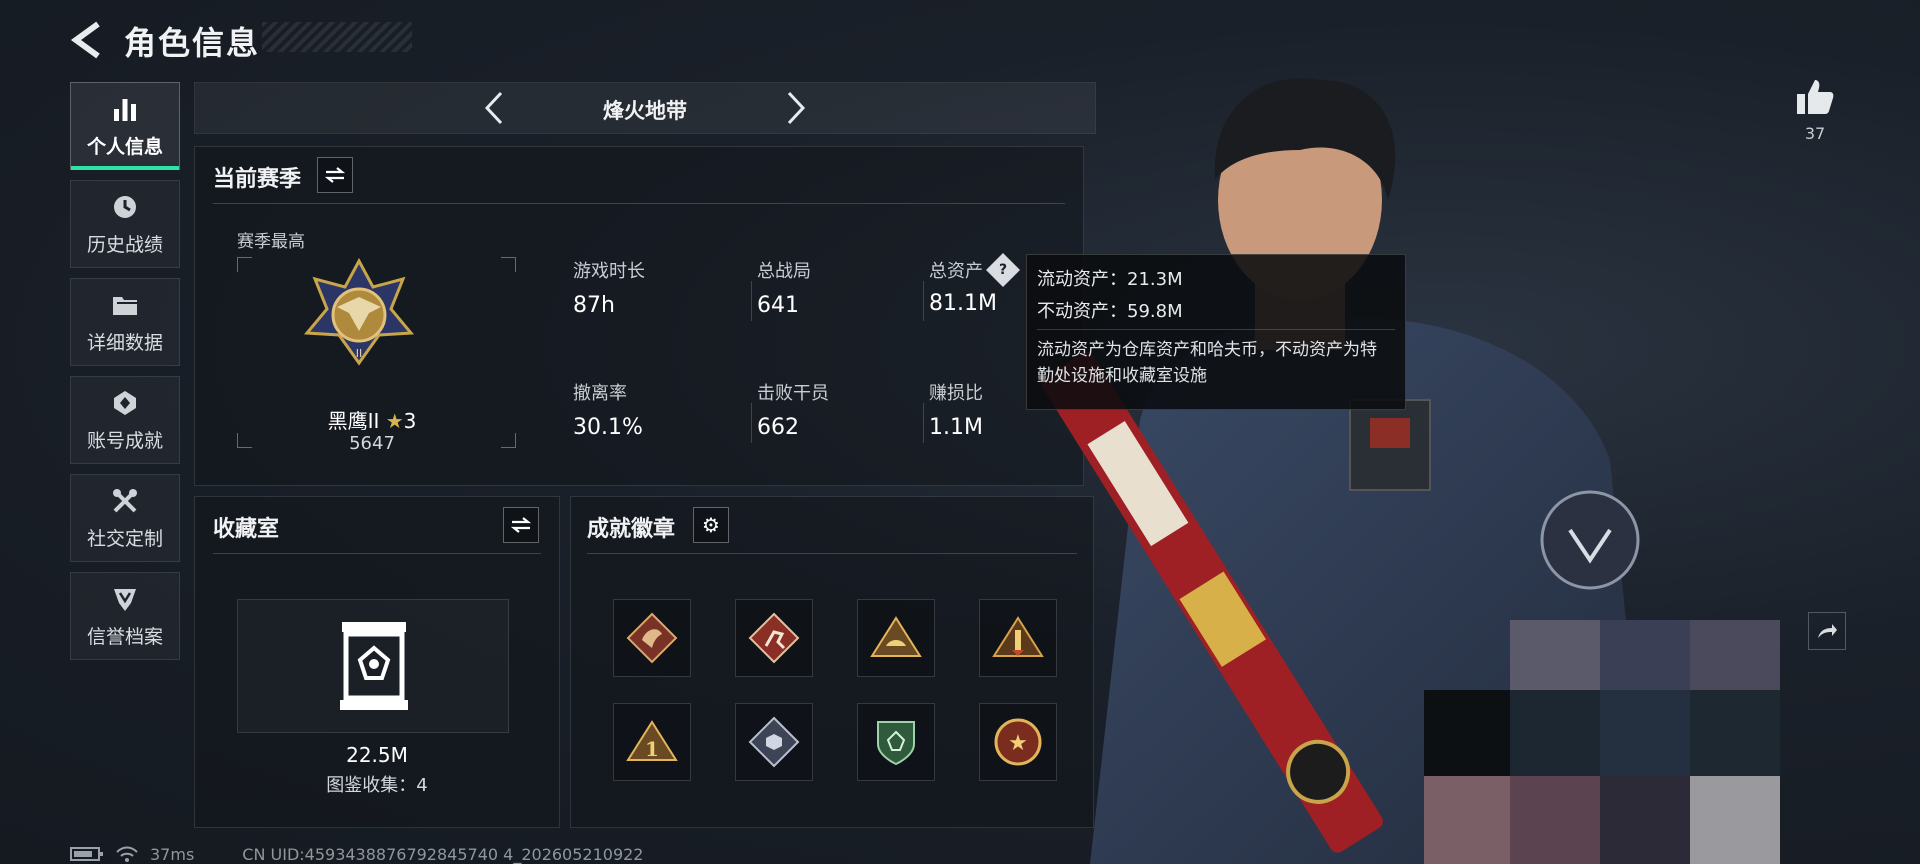 The height and width of the screenshot is (864, 1920). I want to click on history-icon, so click(125, 207).